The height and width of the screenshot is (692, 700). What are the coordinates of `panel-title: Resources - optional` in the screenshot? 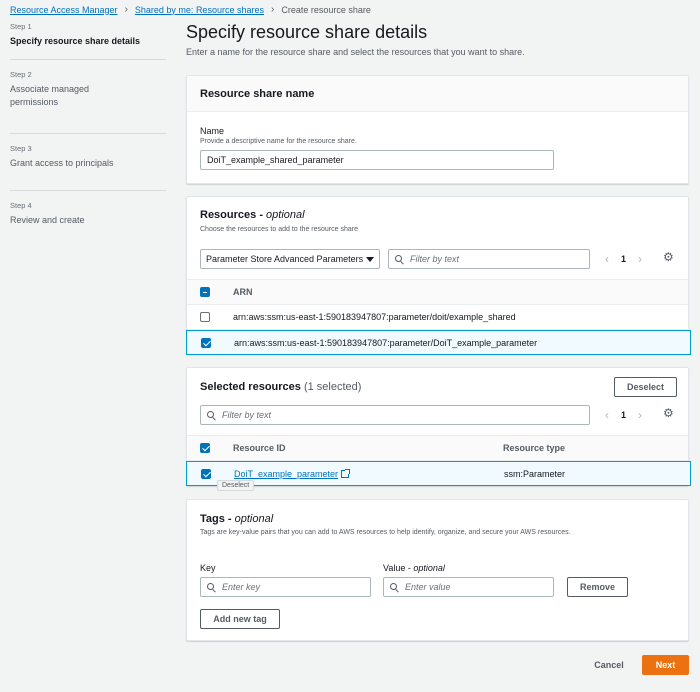 It's located at (252, 215).